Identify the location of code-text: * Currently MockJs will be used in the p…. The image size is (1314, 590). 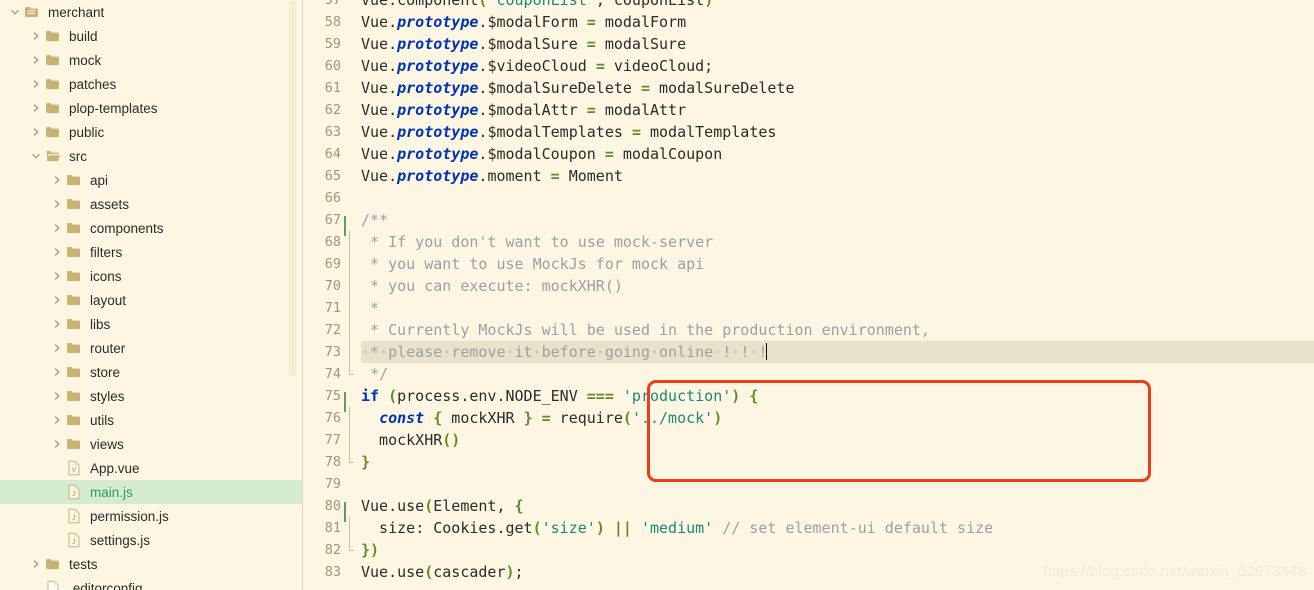
(645, 330).